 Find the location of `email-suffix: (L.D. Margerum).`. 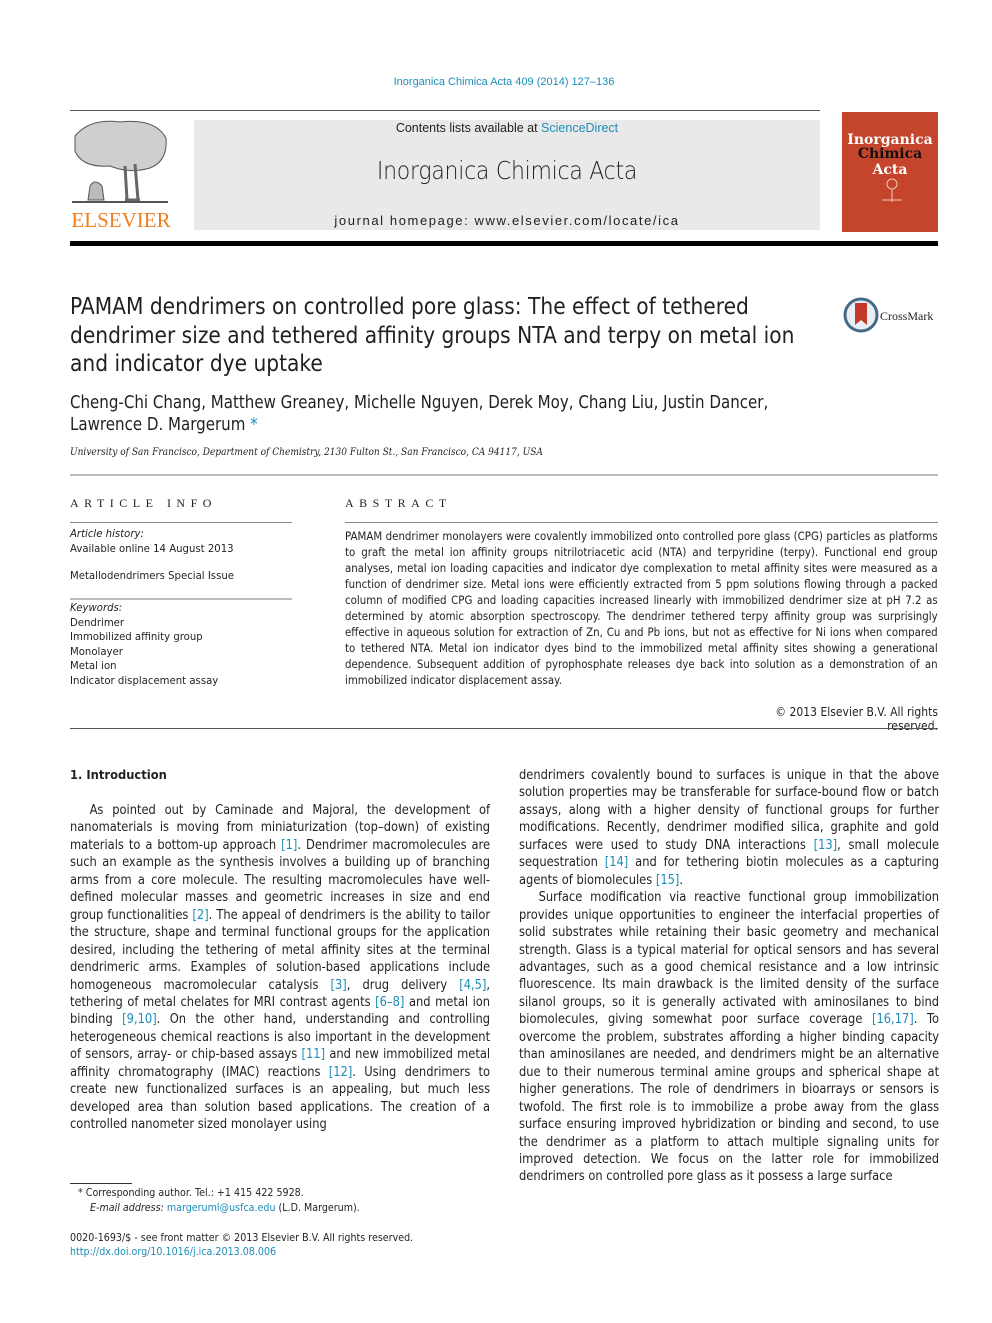

email-suffix: (L.D. Margerum). is located at coordinates (317, 1208).